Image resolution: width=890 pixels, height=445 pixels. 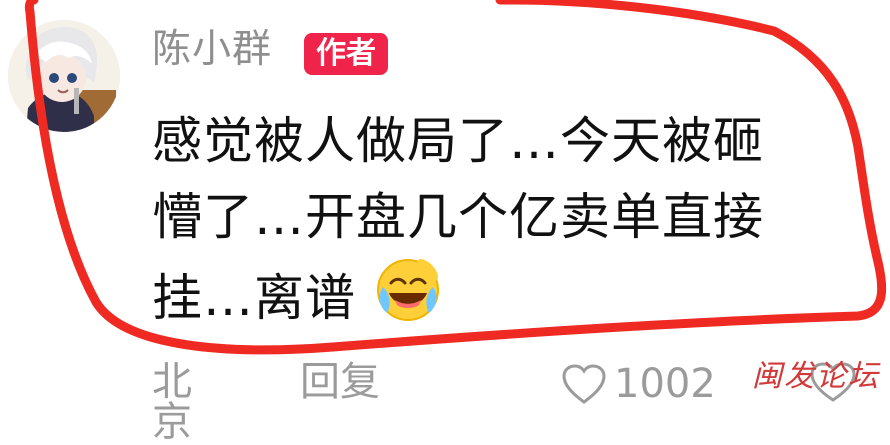 What do you see at coordinates (346, 54) in the screenshot?
I see `author-badge: 作者` at bounding box center [346, 54].